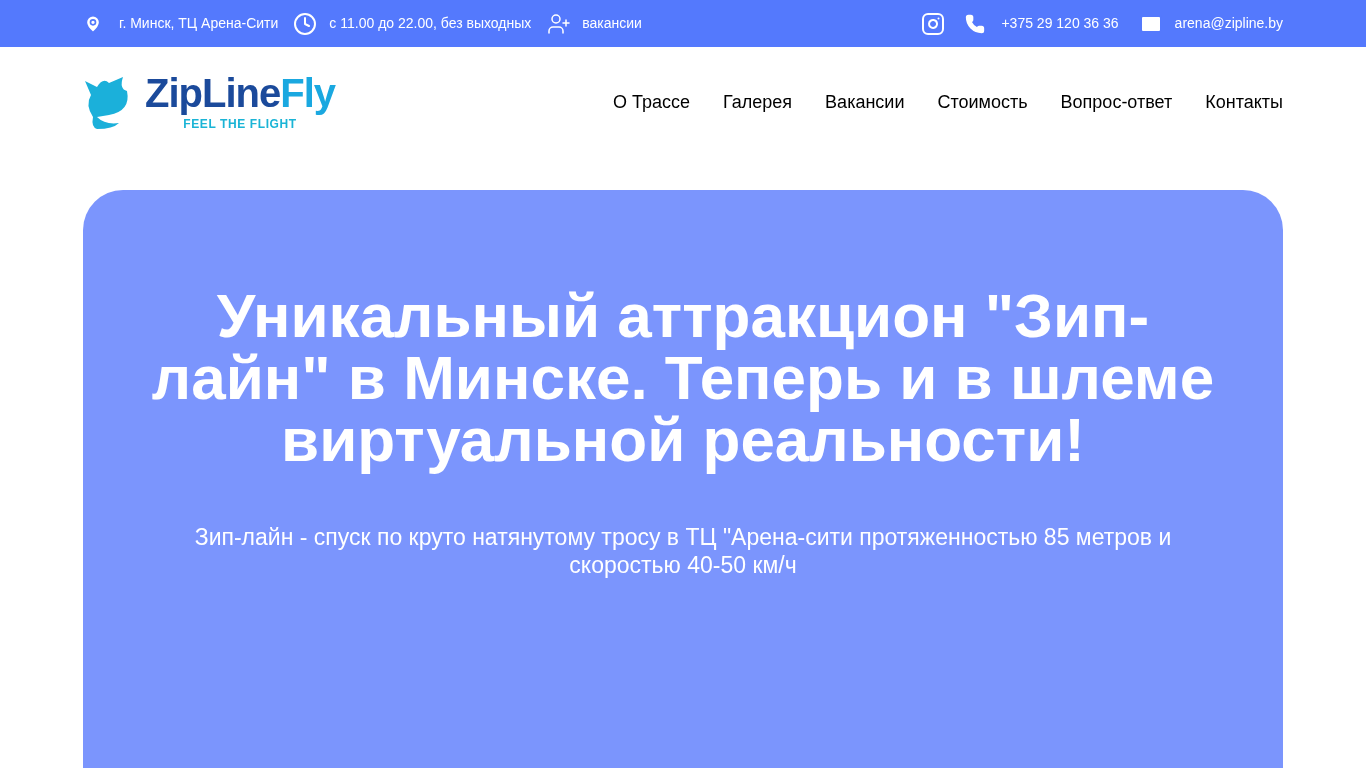  I want to click on email-link: arena@zipline.by, so click(1228, 23).